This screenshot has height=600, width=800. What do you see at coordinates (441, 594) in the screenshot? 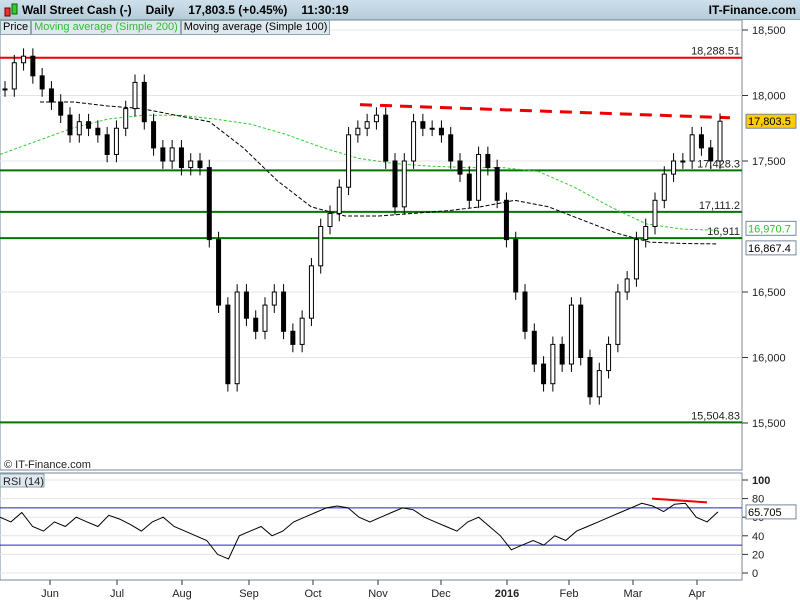
I see `x-tick-label: Dec` at bounding box center [441, 594].